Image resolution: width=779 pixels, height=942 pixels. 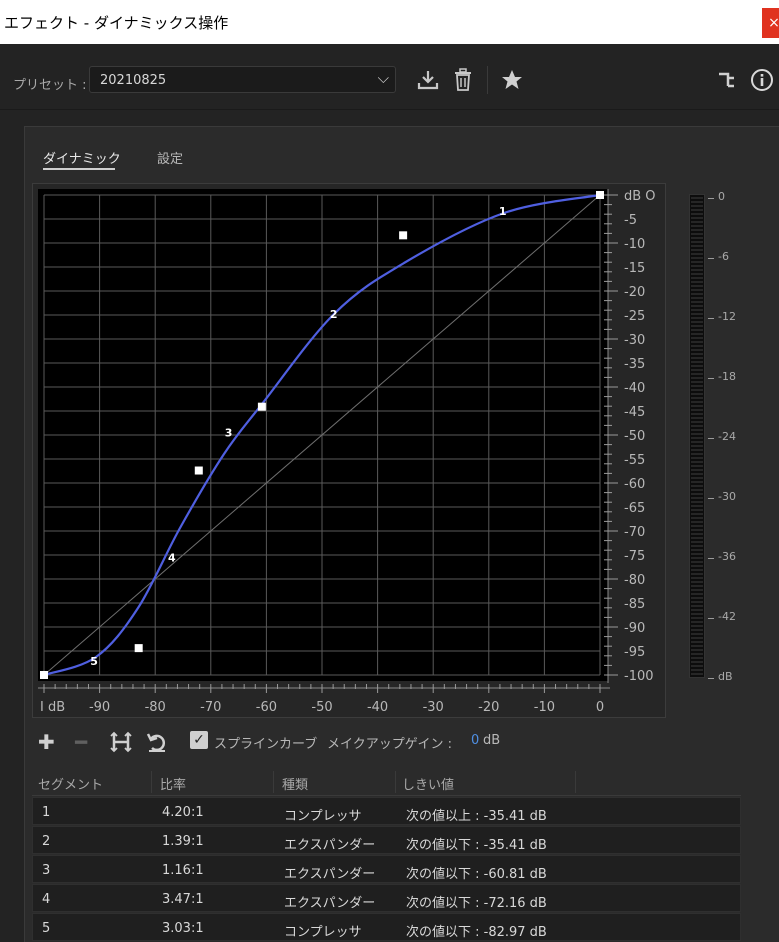 I want to click on table-row: 2 1.39:1 エクスパンダー 次の値以下 : -35.41 dB, so click(x=386, y=840).